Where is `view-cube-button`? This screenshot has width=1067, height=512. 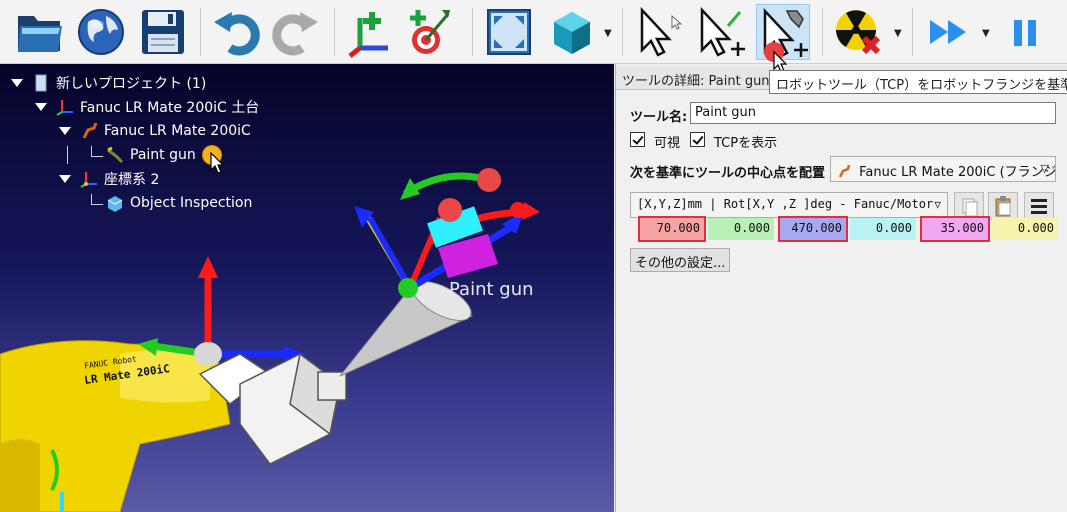 view-cube-button is located at coordinates (571, 32).